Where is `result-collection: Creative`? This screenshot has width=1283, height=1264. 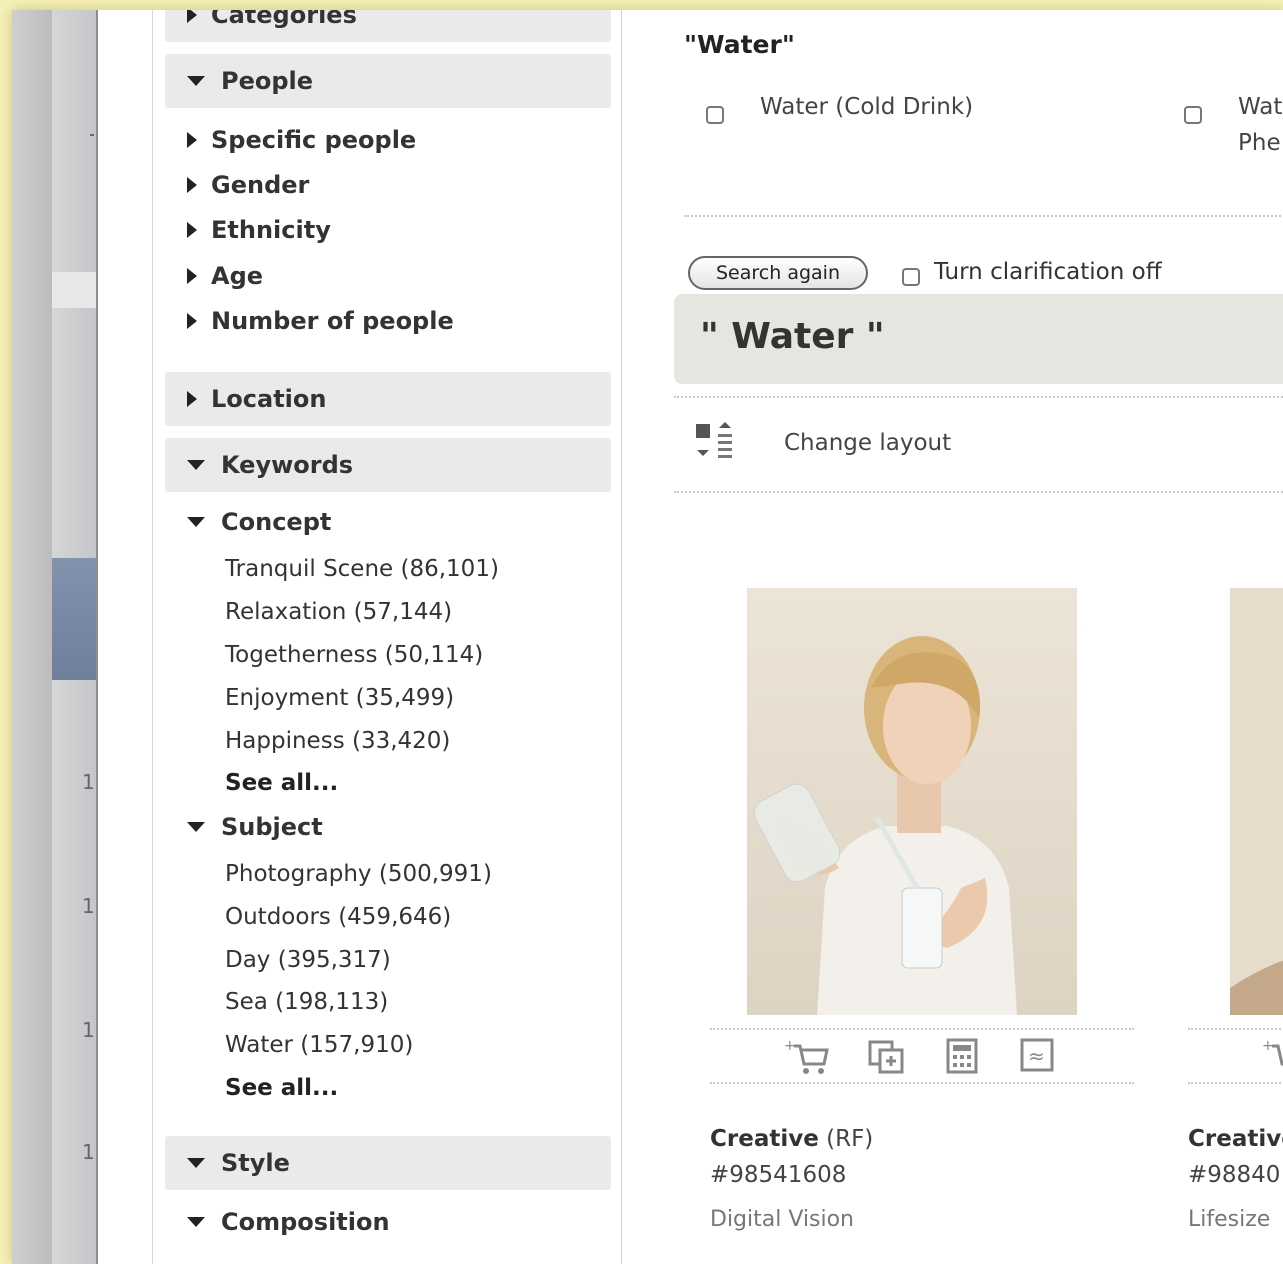 result-collection: Creative is located at coordinates (1235, 1139).